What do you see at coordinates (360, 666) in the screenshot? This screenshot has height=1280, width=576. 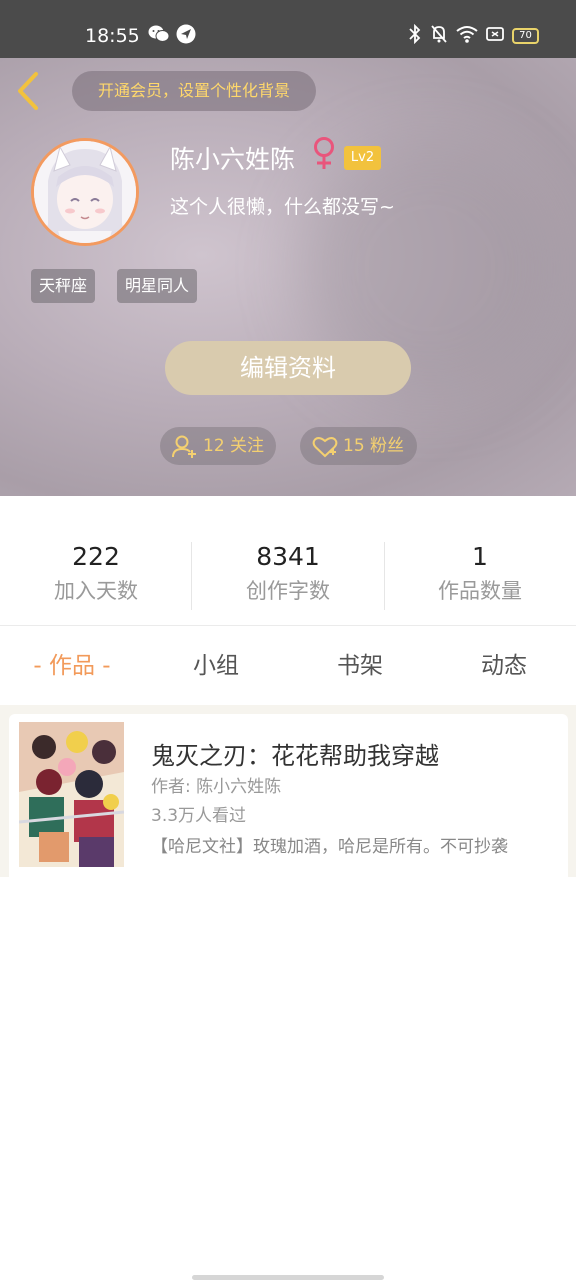 I see `tab-bookshelf: 书架` at bounding box center [360, 666].